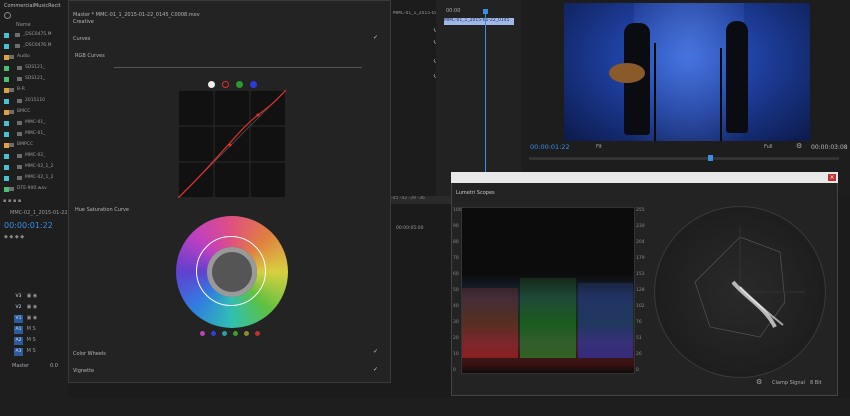 The height and width of the screenshot is (416, 850). Describe the element at coordinates (54, 366) in the screenshot. I see `master-value: 0.0` at that location.